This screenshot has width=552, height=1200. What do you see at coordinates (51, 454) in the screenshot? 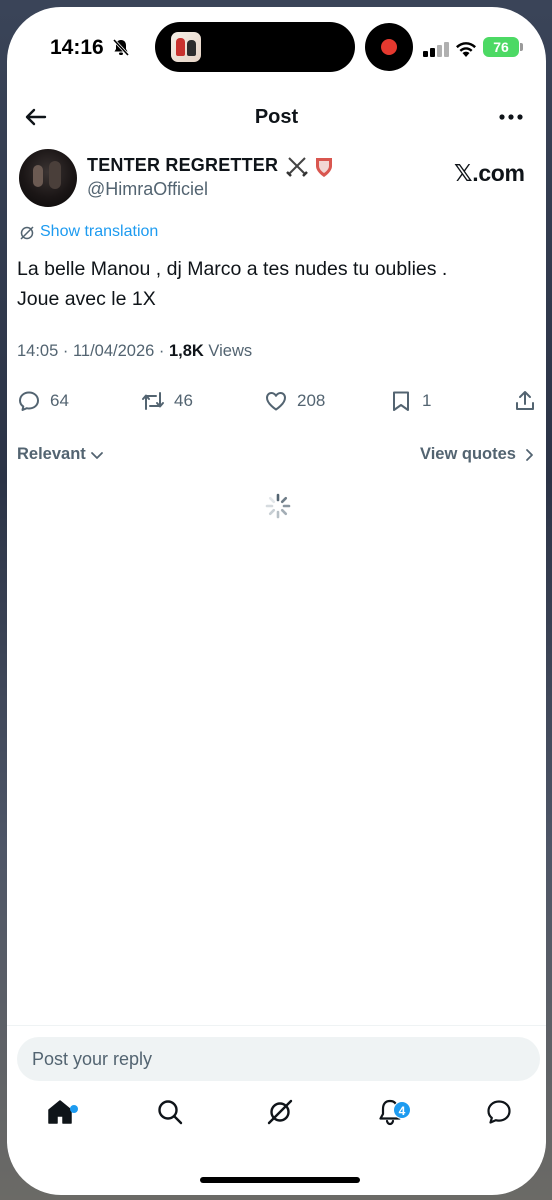
I see `sort-label: Relevant` at bounding box center [51, 454].